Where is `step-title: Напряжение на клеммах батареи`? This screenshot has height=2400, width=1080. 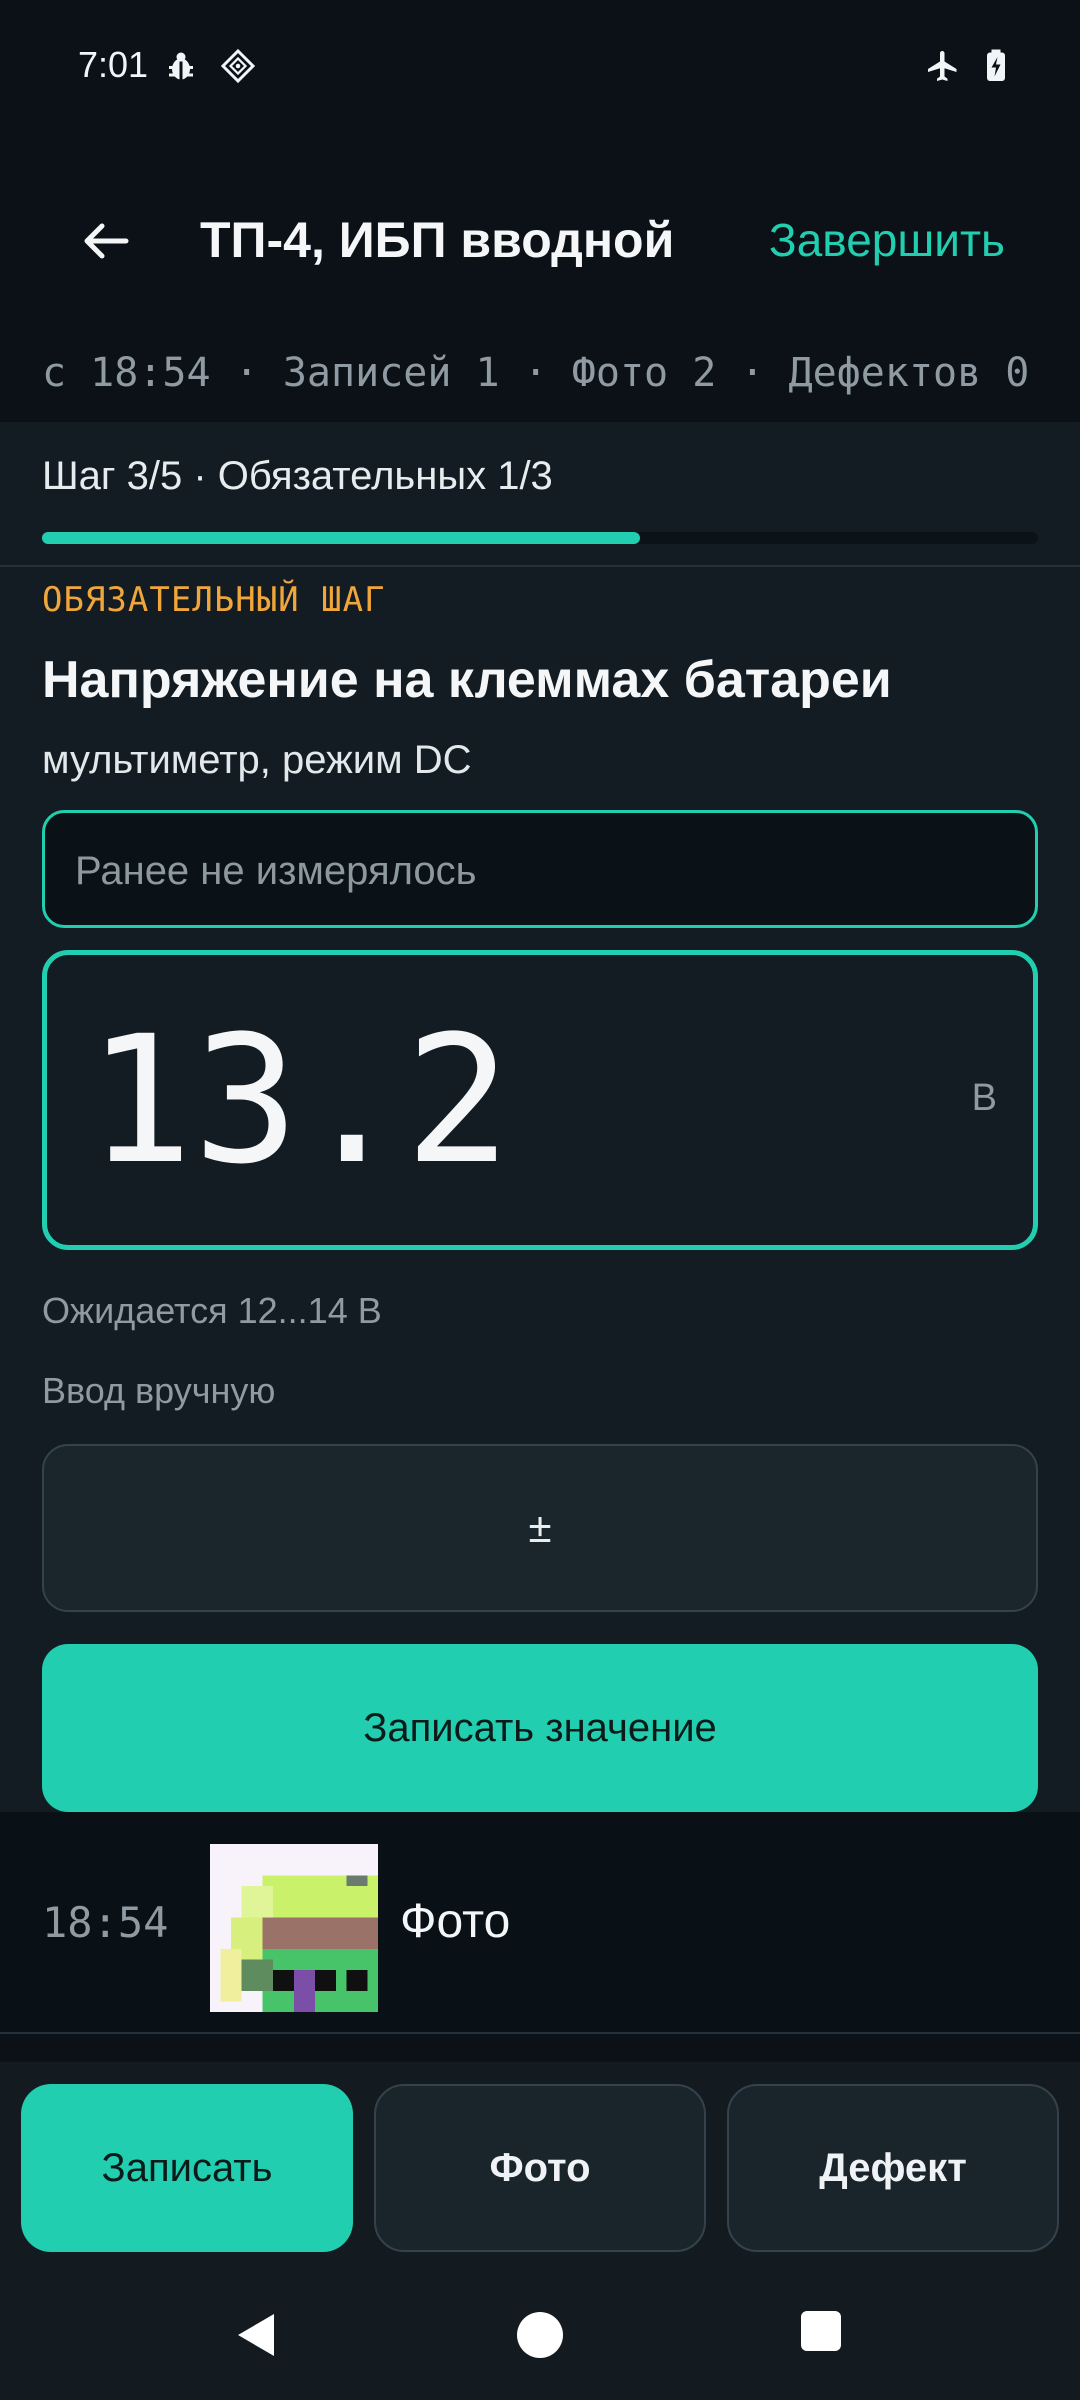 step-title: Напряжение на клеммах батареи is located at coordinates (467, 680).